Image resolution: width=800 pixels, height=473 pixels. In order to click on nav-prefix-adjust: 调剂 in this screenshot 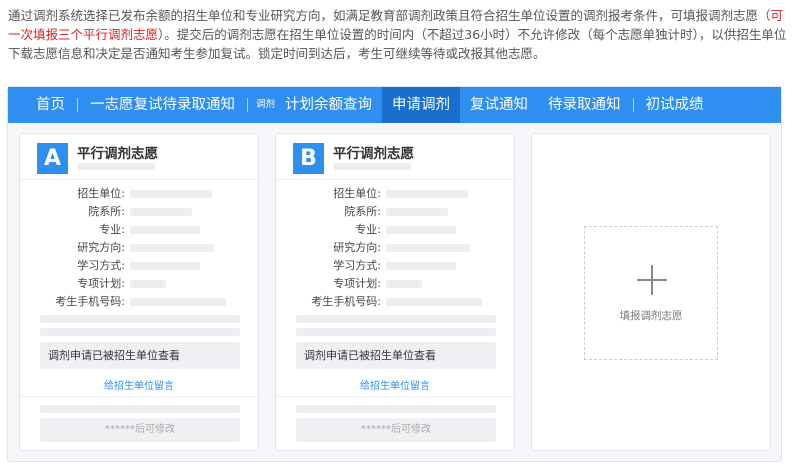, I will do `click(266, 104)`.